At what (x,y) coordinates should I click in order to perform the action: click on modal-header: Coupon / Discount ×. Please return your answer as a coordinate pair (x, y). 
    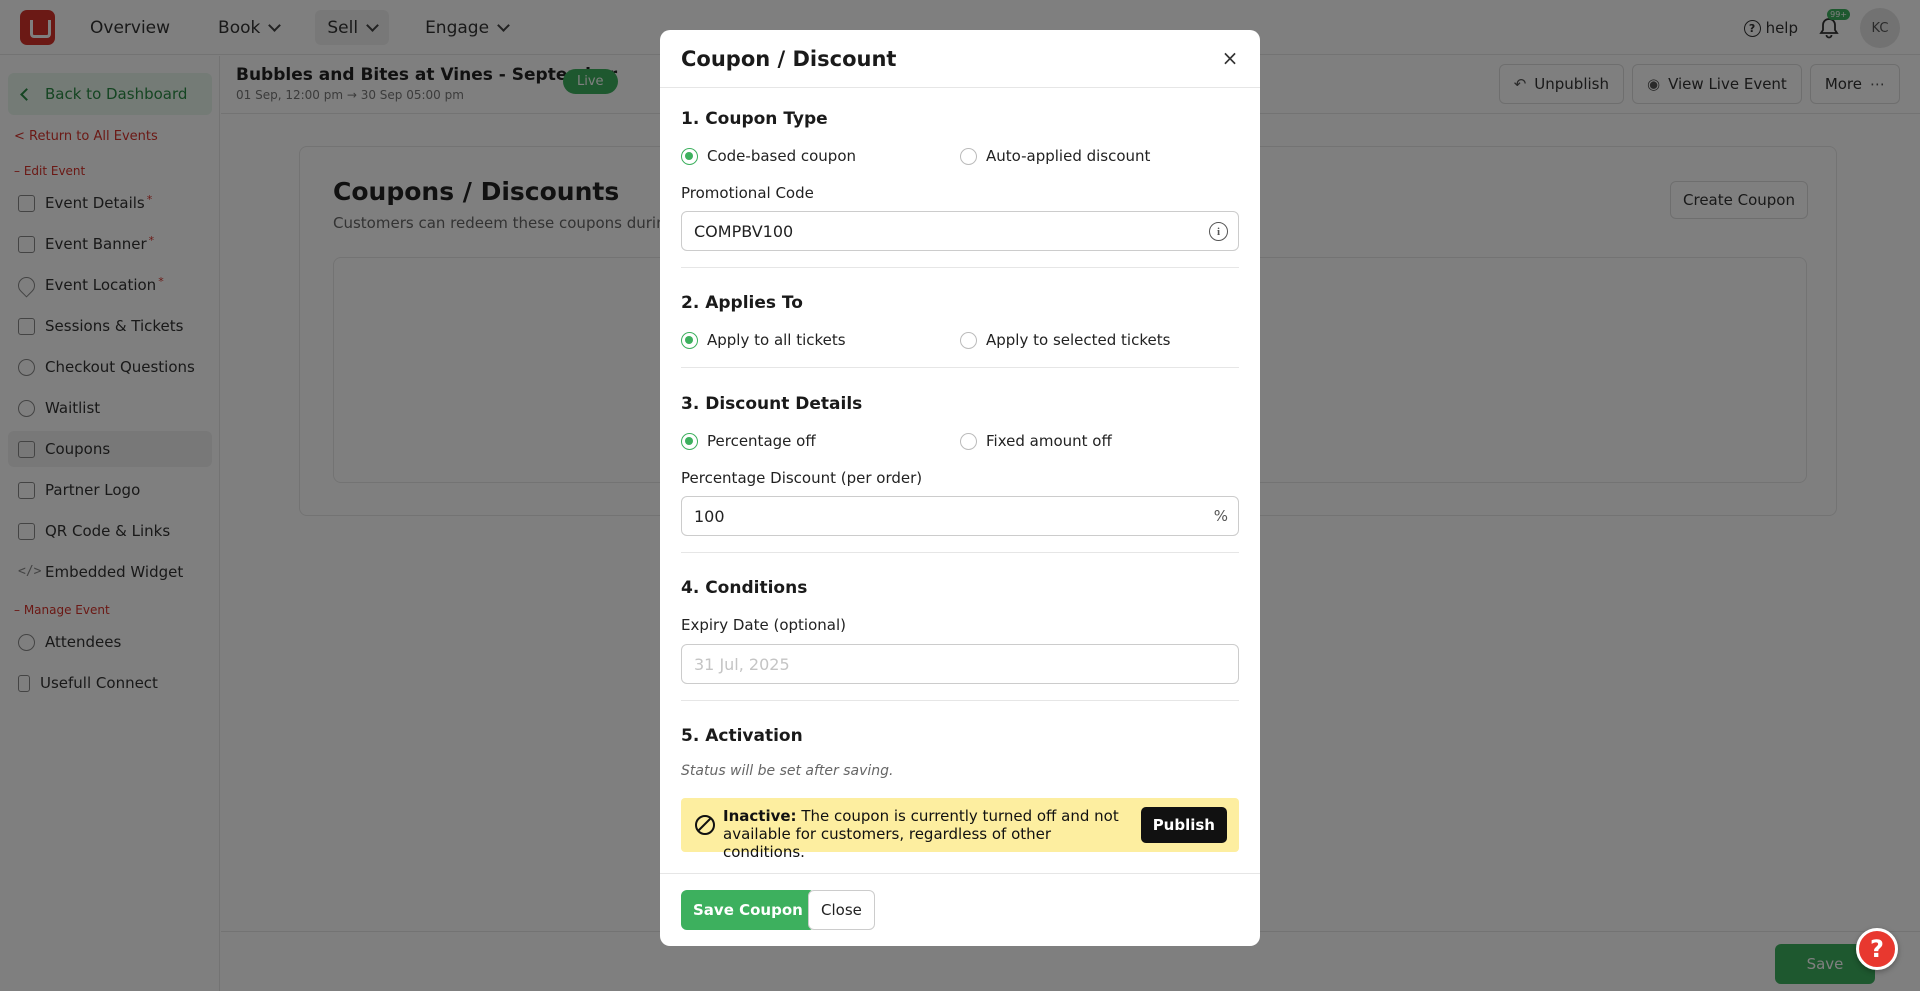
    Looking at the image, I should click on (960, 59).